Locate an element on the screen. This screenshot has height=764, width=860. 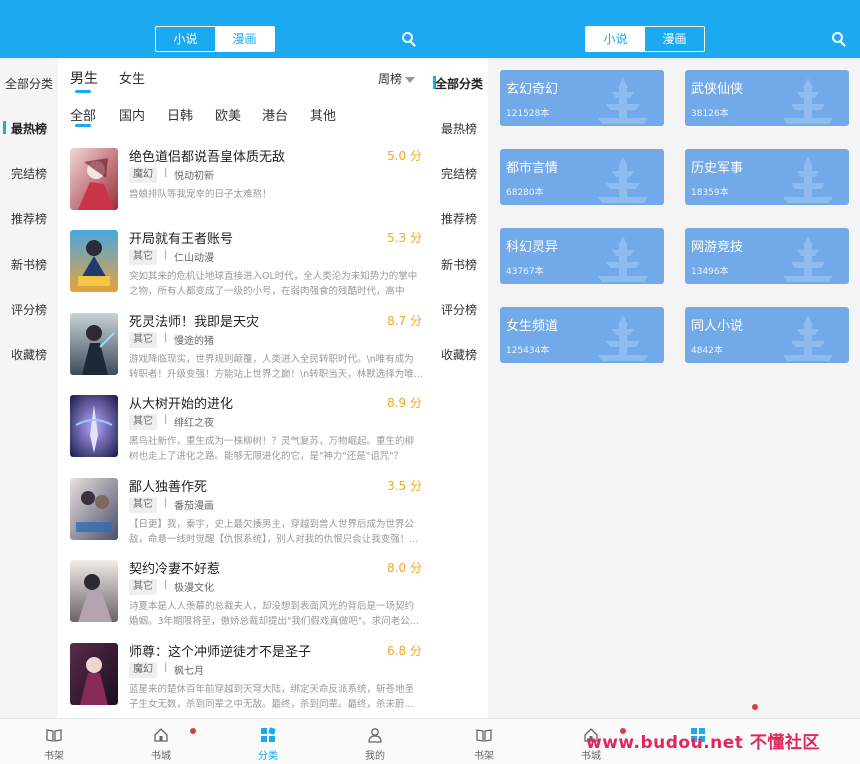
tab-category: 分类 is located at coordinates (268, 741).